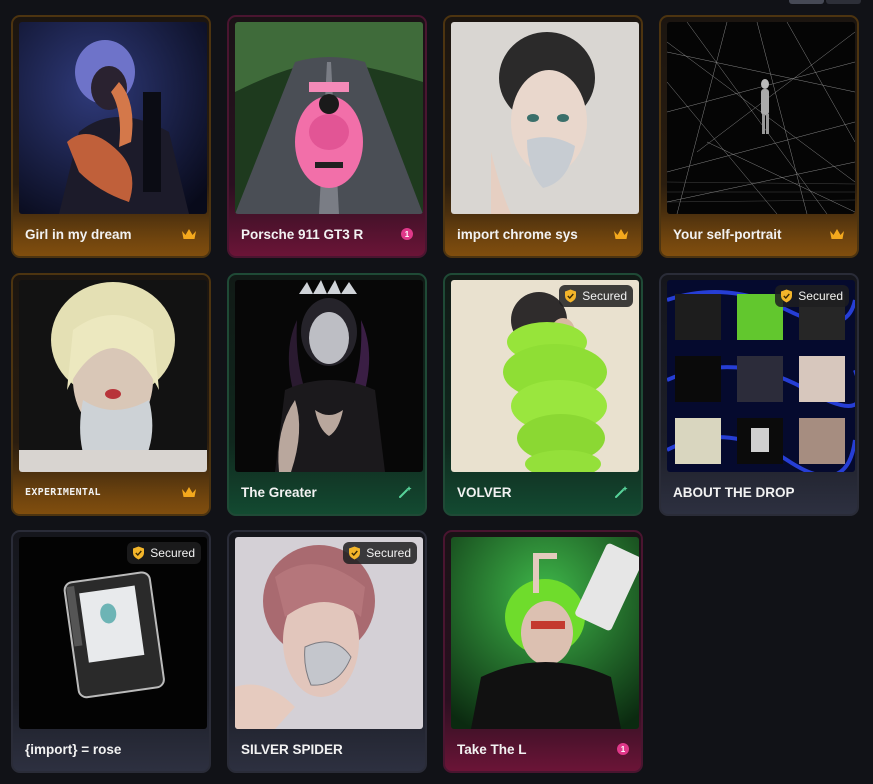 This screenshot has height=784, width=873. What do you see at coordinates (843, 2) in the screenshot?
I see `view-toggle-list` at bounding box center [843, 2].